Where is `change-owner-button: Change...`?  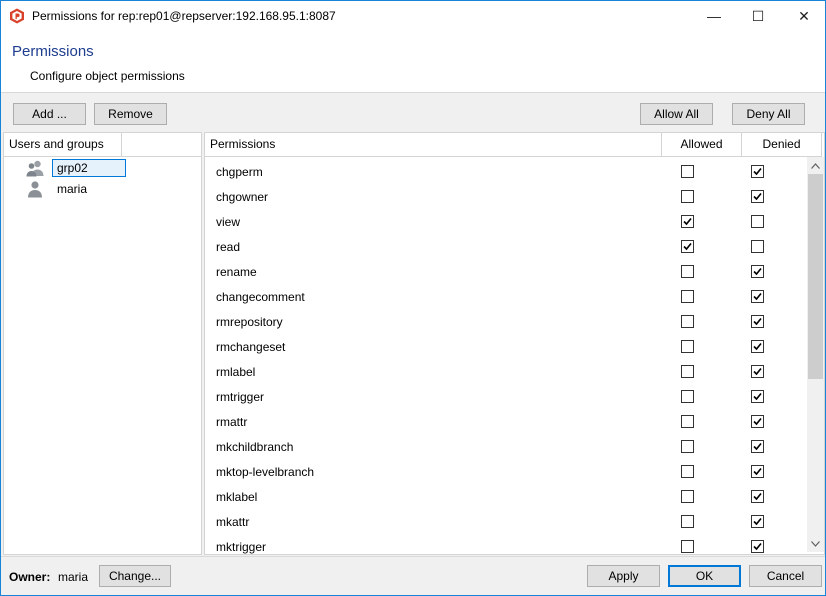
change-owner-button: Change... is located at coordinates (135, 576).